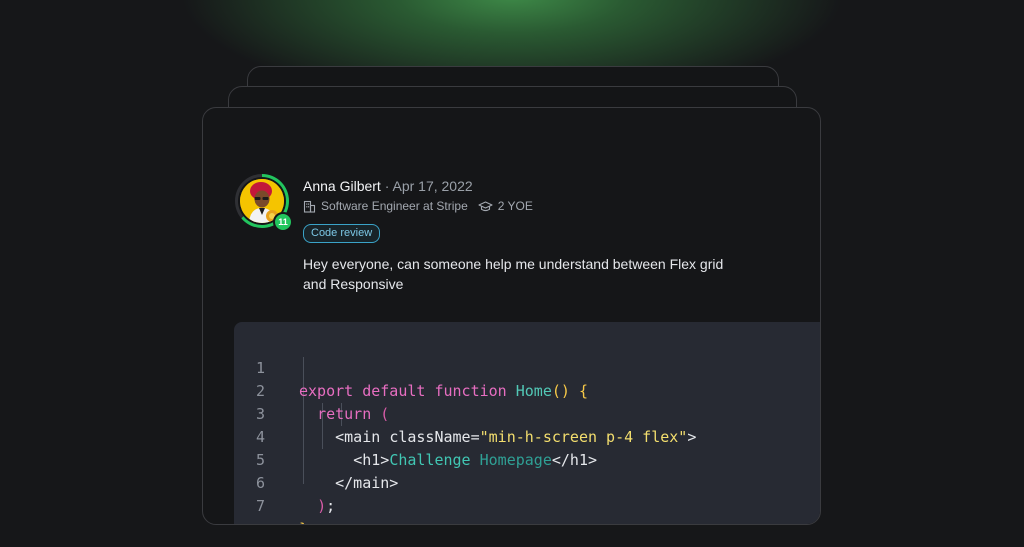  I want to click on code-line: 1 export default function Home() {, so click(422, 379).